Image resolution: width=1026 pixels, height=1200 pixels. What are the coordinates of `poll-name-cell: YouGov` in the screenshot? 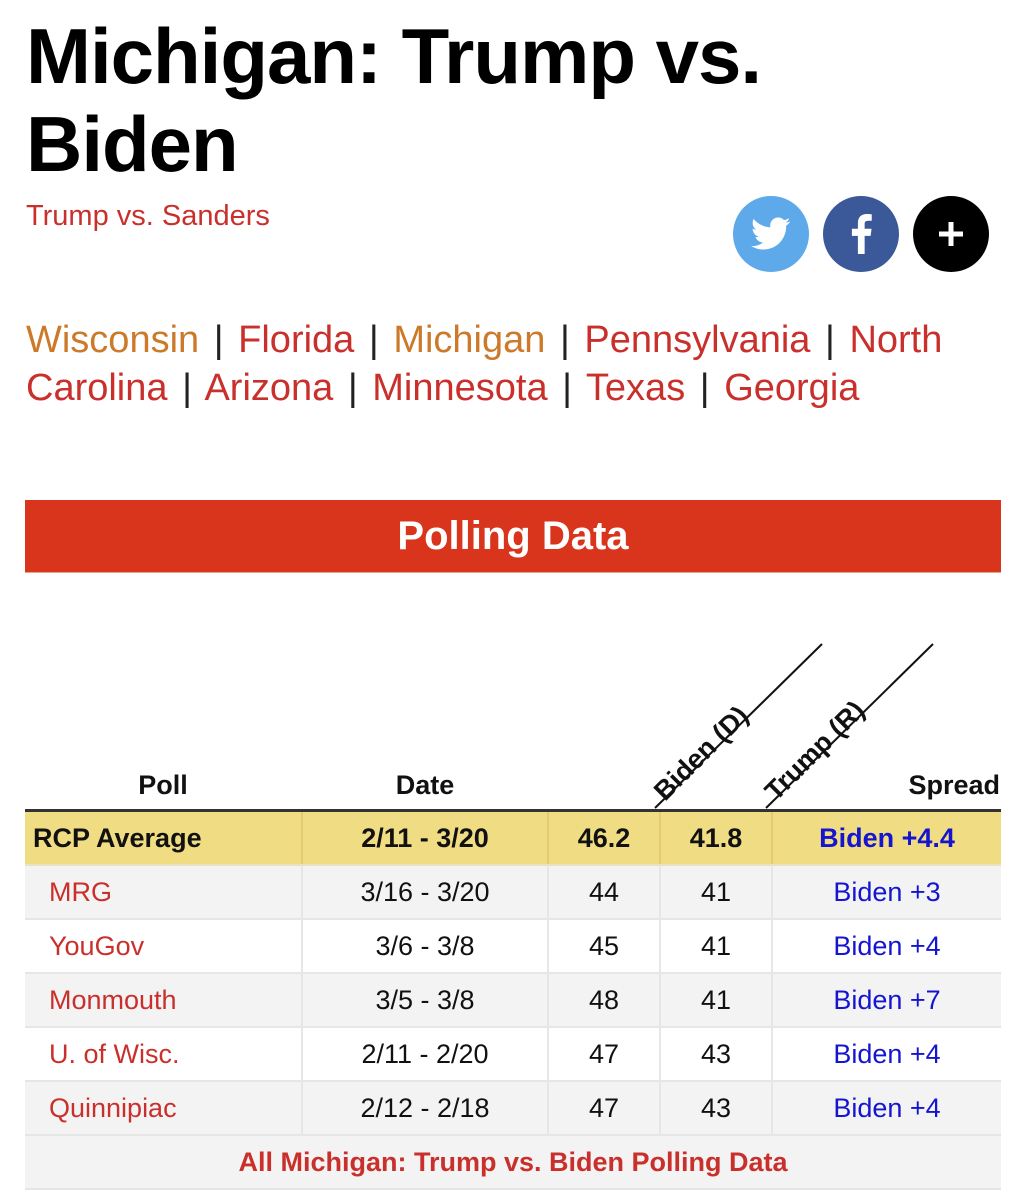 It's located at (164, 946).